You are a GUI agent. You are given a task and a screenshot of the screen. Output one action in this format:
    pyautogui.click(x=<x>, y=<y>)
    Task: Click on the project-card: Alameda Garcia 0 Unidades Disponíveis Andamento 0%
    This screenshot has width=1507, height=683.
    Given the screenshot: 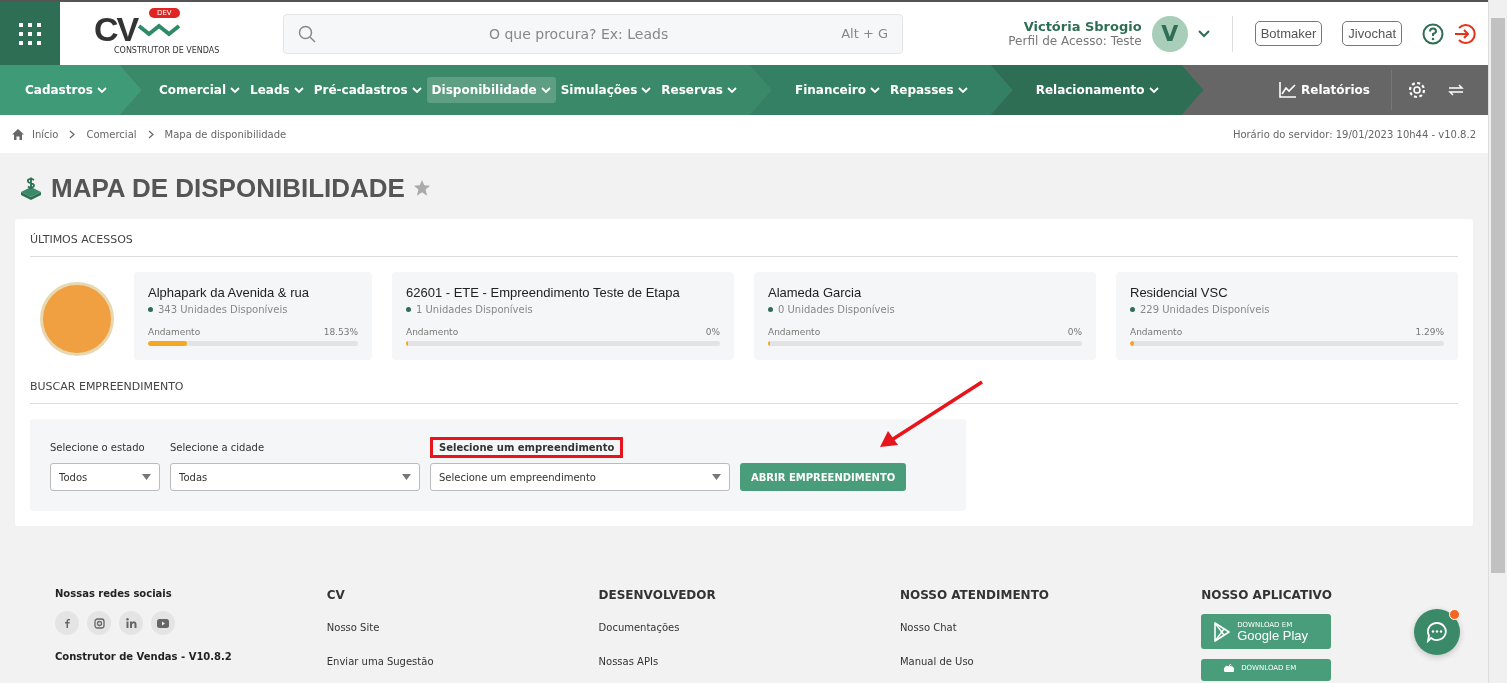 What is the action you would take?
    pyautogui.click(x=925, y=316)
    